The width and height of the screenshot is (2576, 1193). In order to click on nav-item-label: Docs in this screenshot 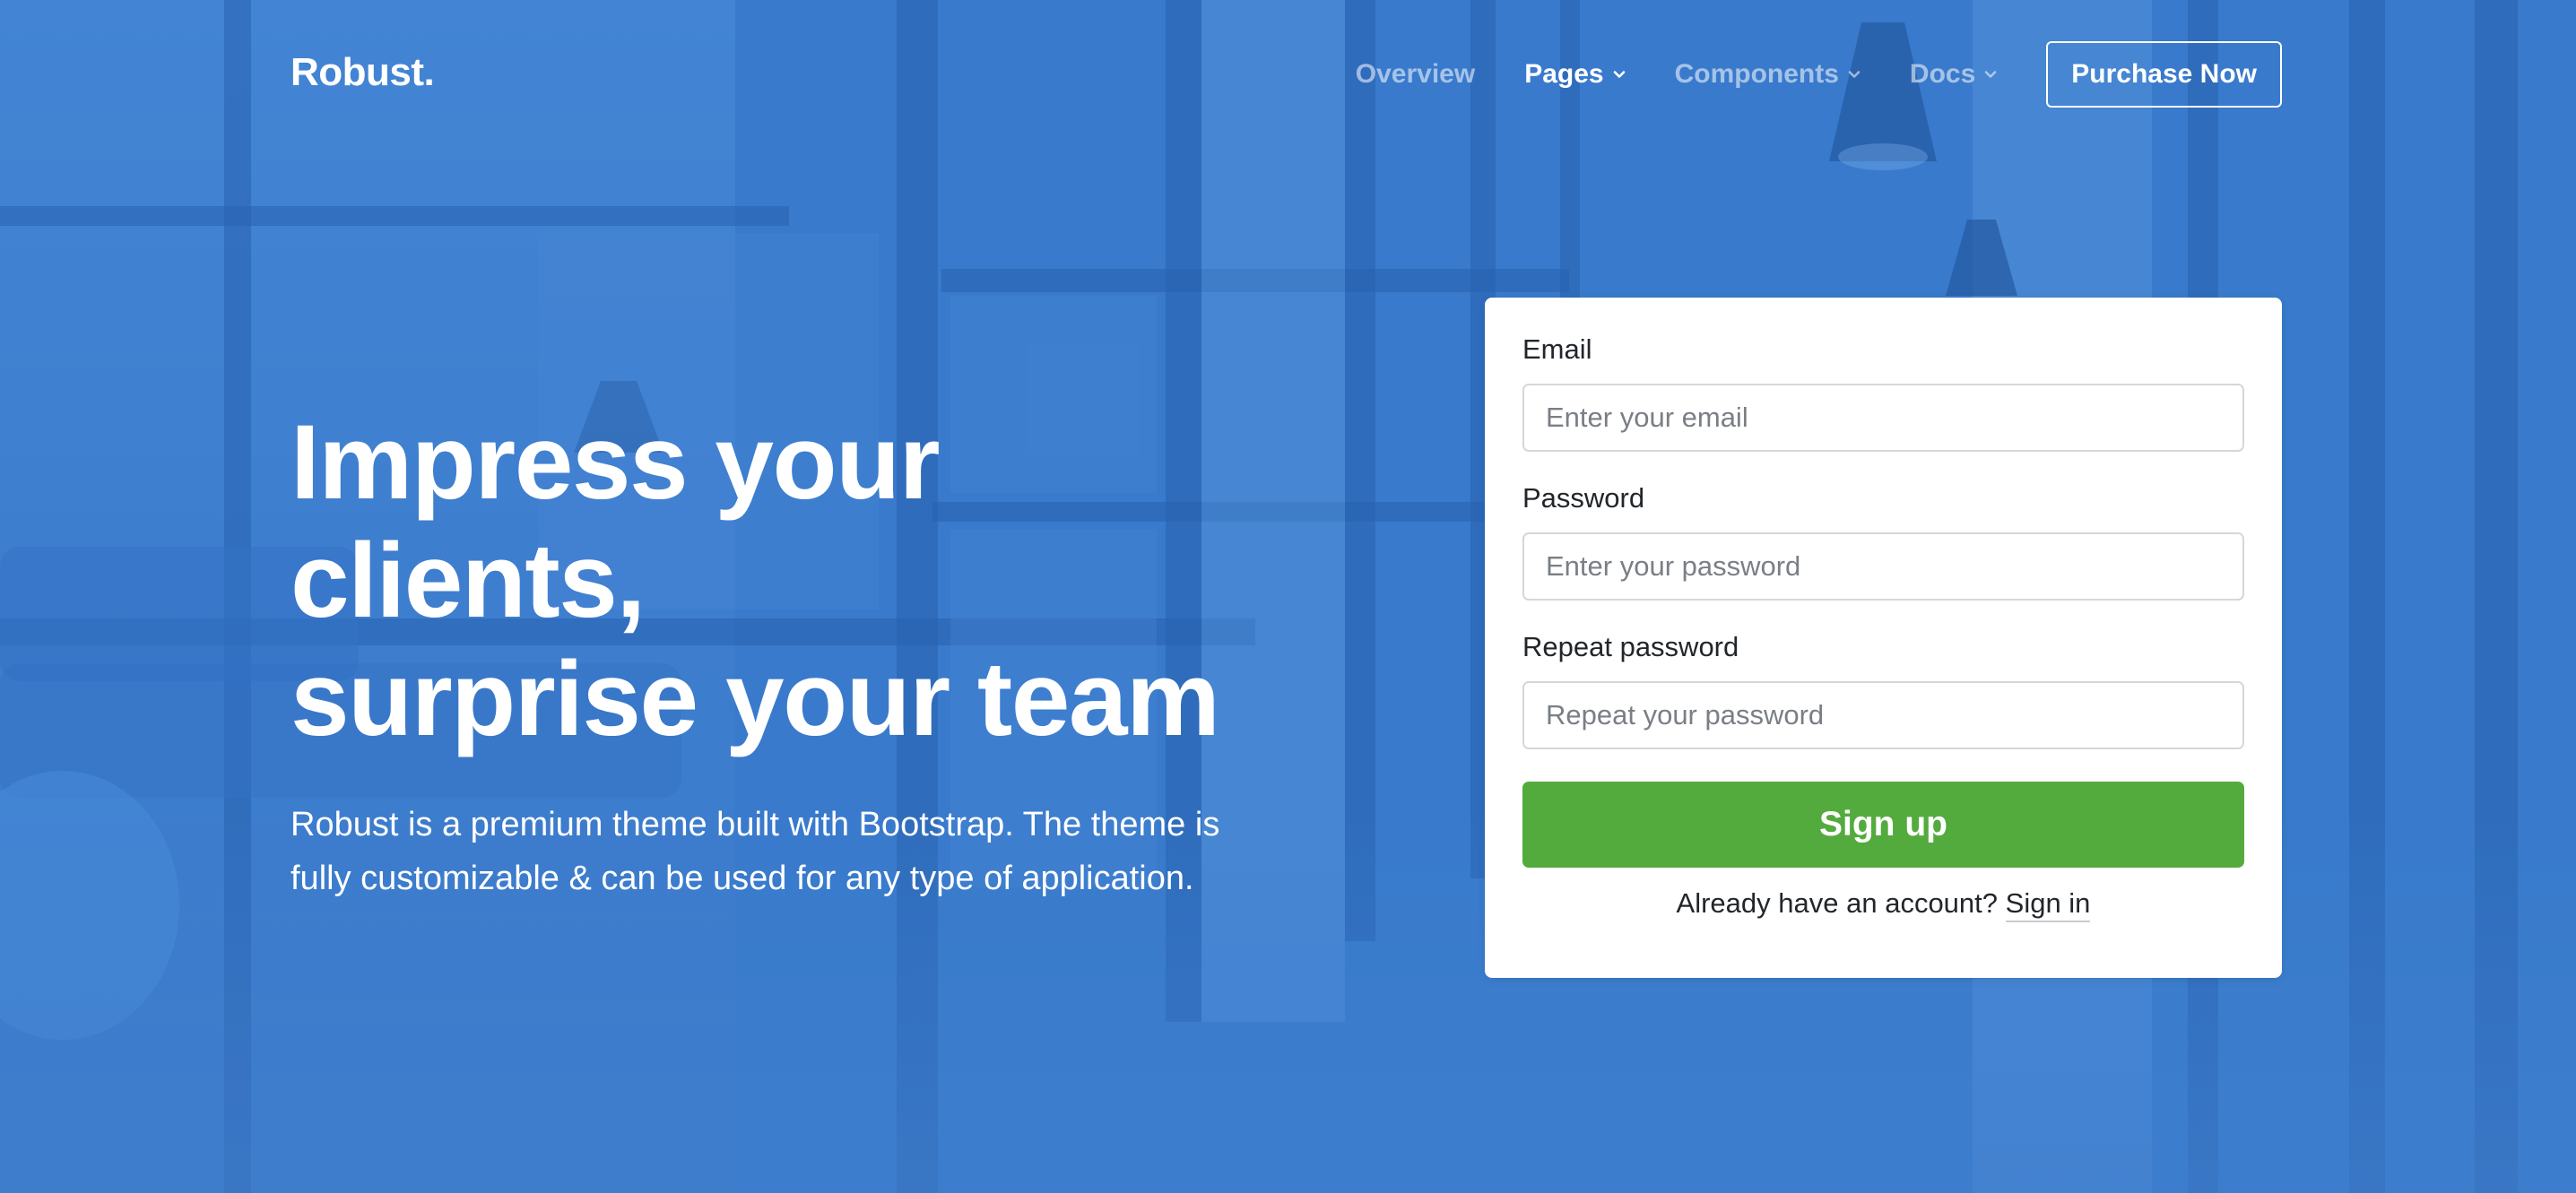, I will do `click(1942, 74)`.